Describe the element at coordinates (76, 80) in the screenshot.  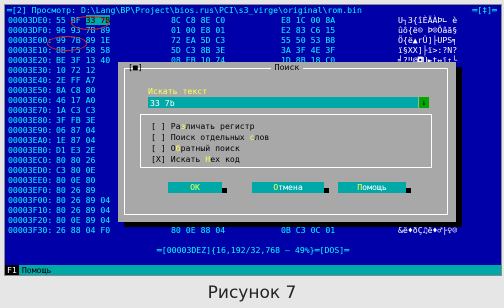
I see `hex-bytes: 2E FF A7` at that location.